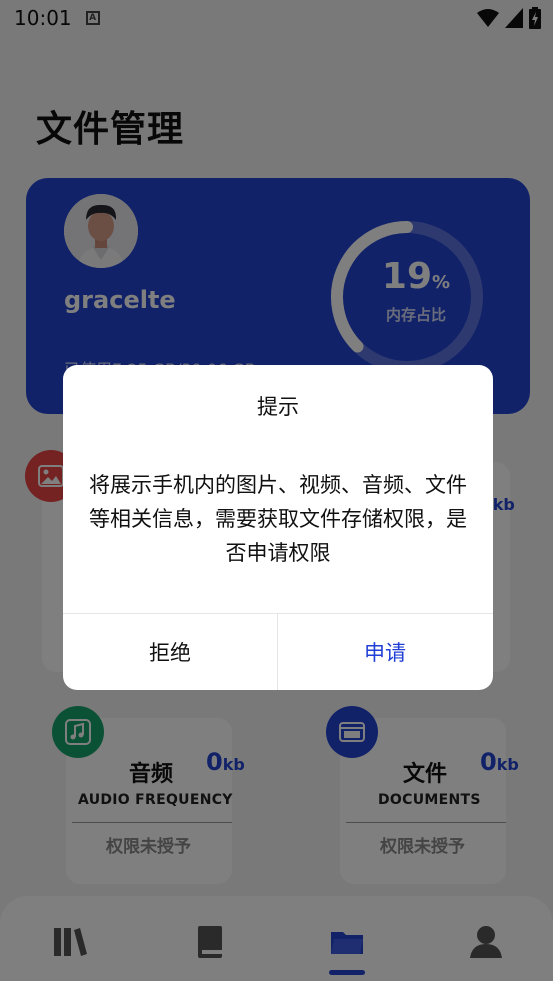  I want to click on reject-button: 拒绝, so click(170, 652).